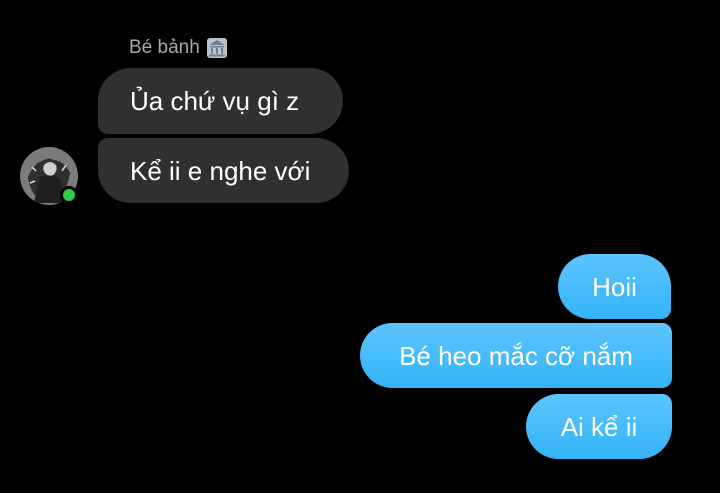 The height and width of the screenshot is (493, 720). I want to click on message-text: Kể ii e nghe với, so click(220, 170).